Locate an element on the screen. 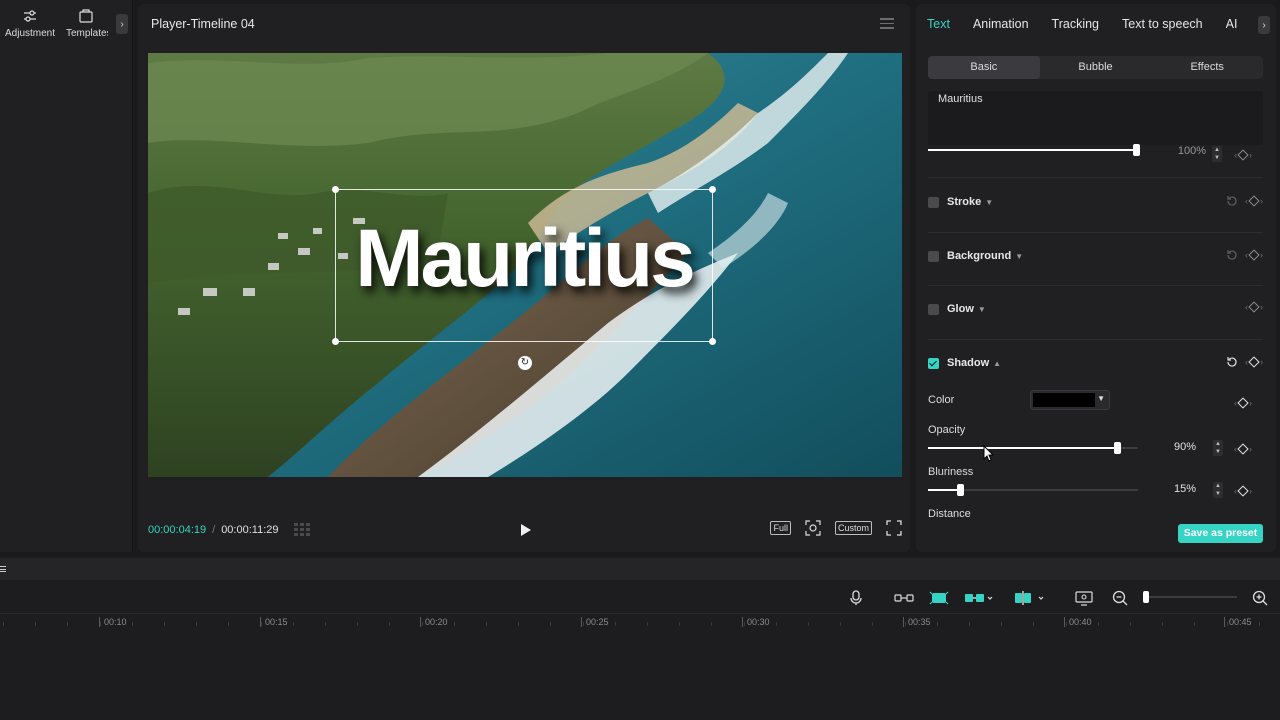 The width and height of the screenshot is (1280, 720). shadow-opacity-value: 90% is located at coordinates (1176, 447).